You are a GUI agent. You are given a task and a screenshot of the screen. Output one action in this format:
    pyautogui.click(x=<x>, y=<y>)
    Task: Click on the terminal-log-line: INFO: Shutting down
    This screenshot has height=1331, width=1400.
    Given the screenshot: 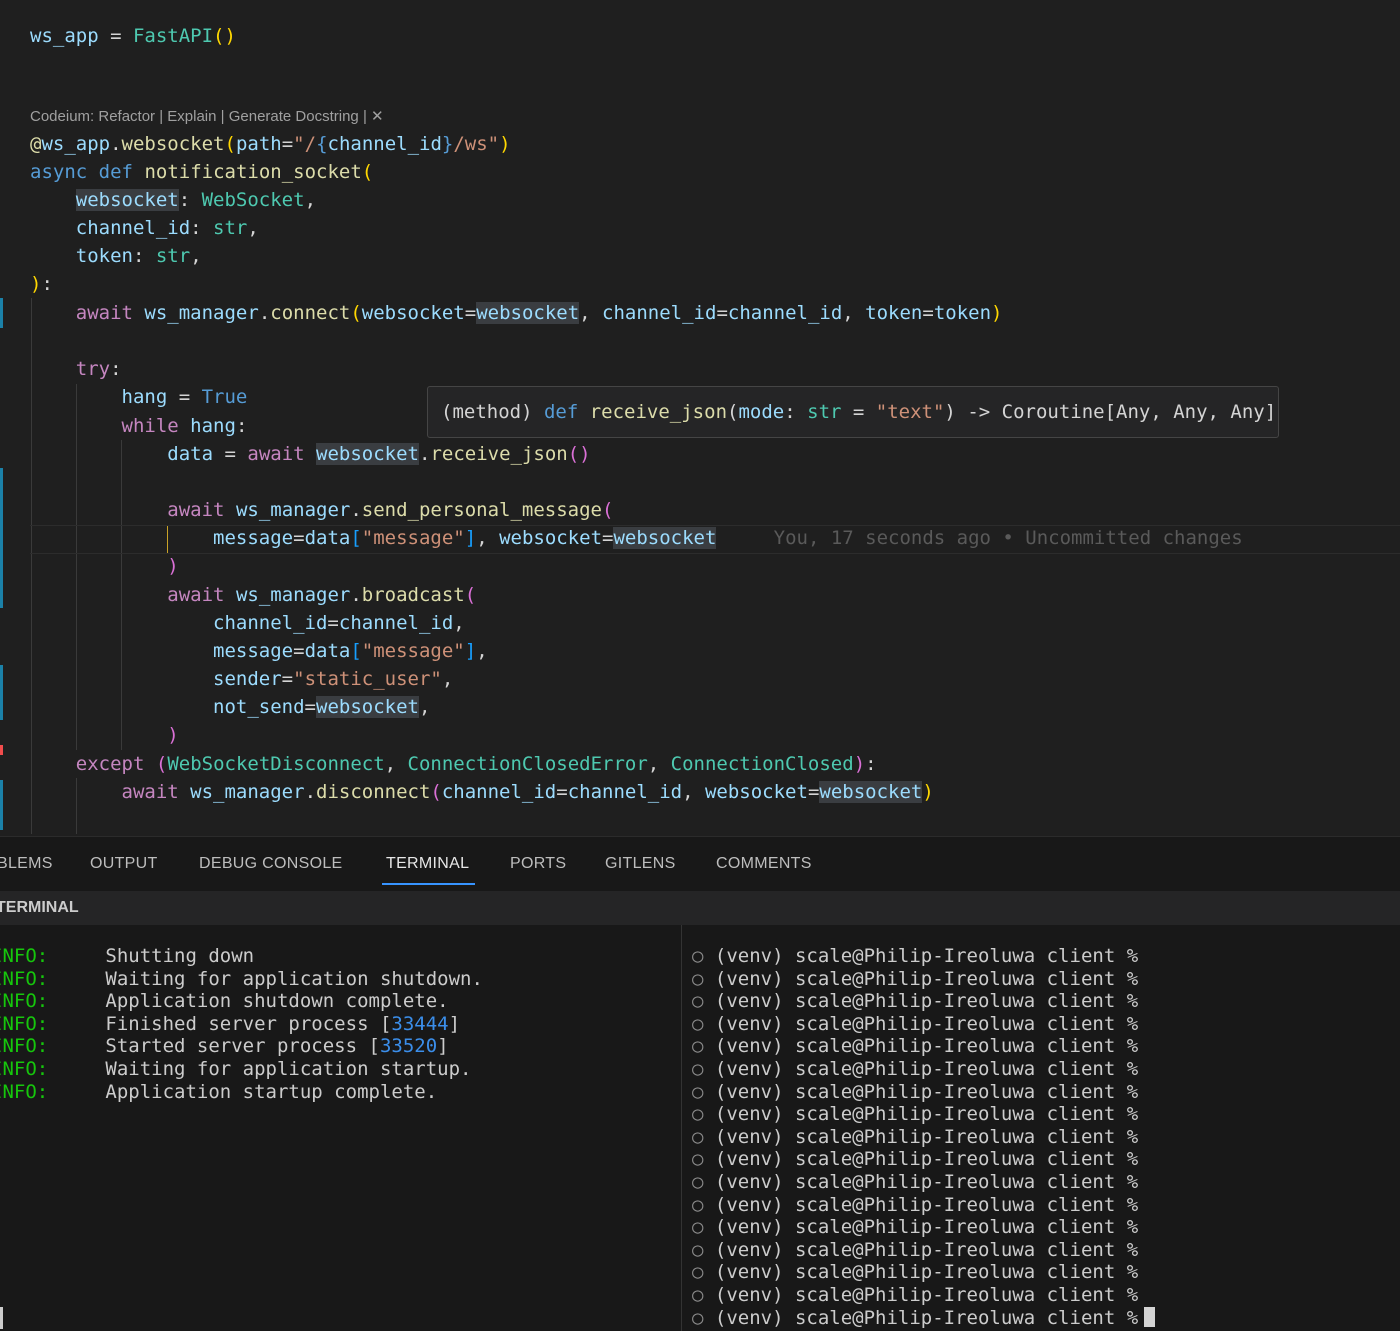 What is the action you would take?
    pyautogui.click(x=127, y=956)
    